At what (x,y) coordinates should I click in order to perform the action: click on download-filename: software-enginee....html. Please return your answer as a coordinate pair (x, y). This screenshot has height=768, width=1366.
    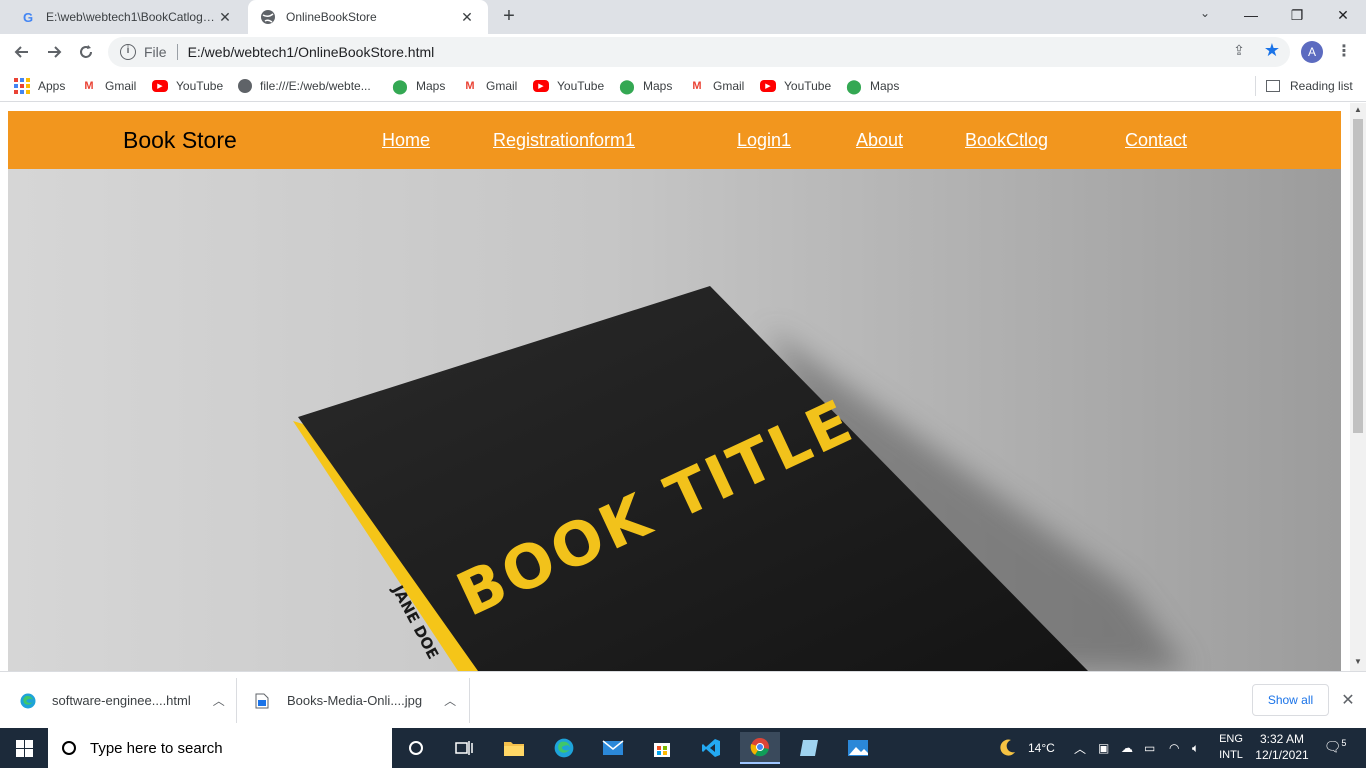
    Looking at the image, I should click on (121, 700).